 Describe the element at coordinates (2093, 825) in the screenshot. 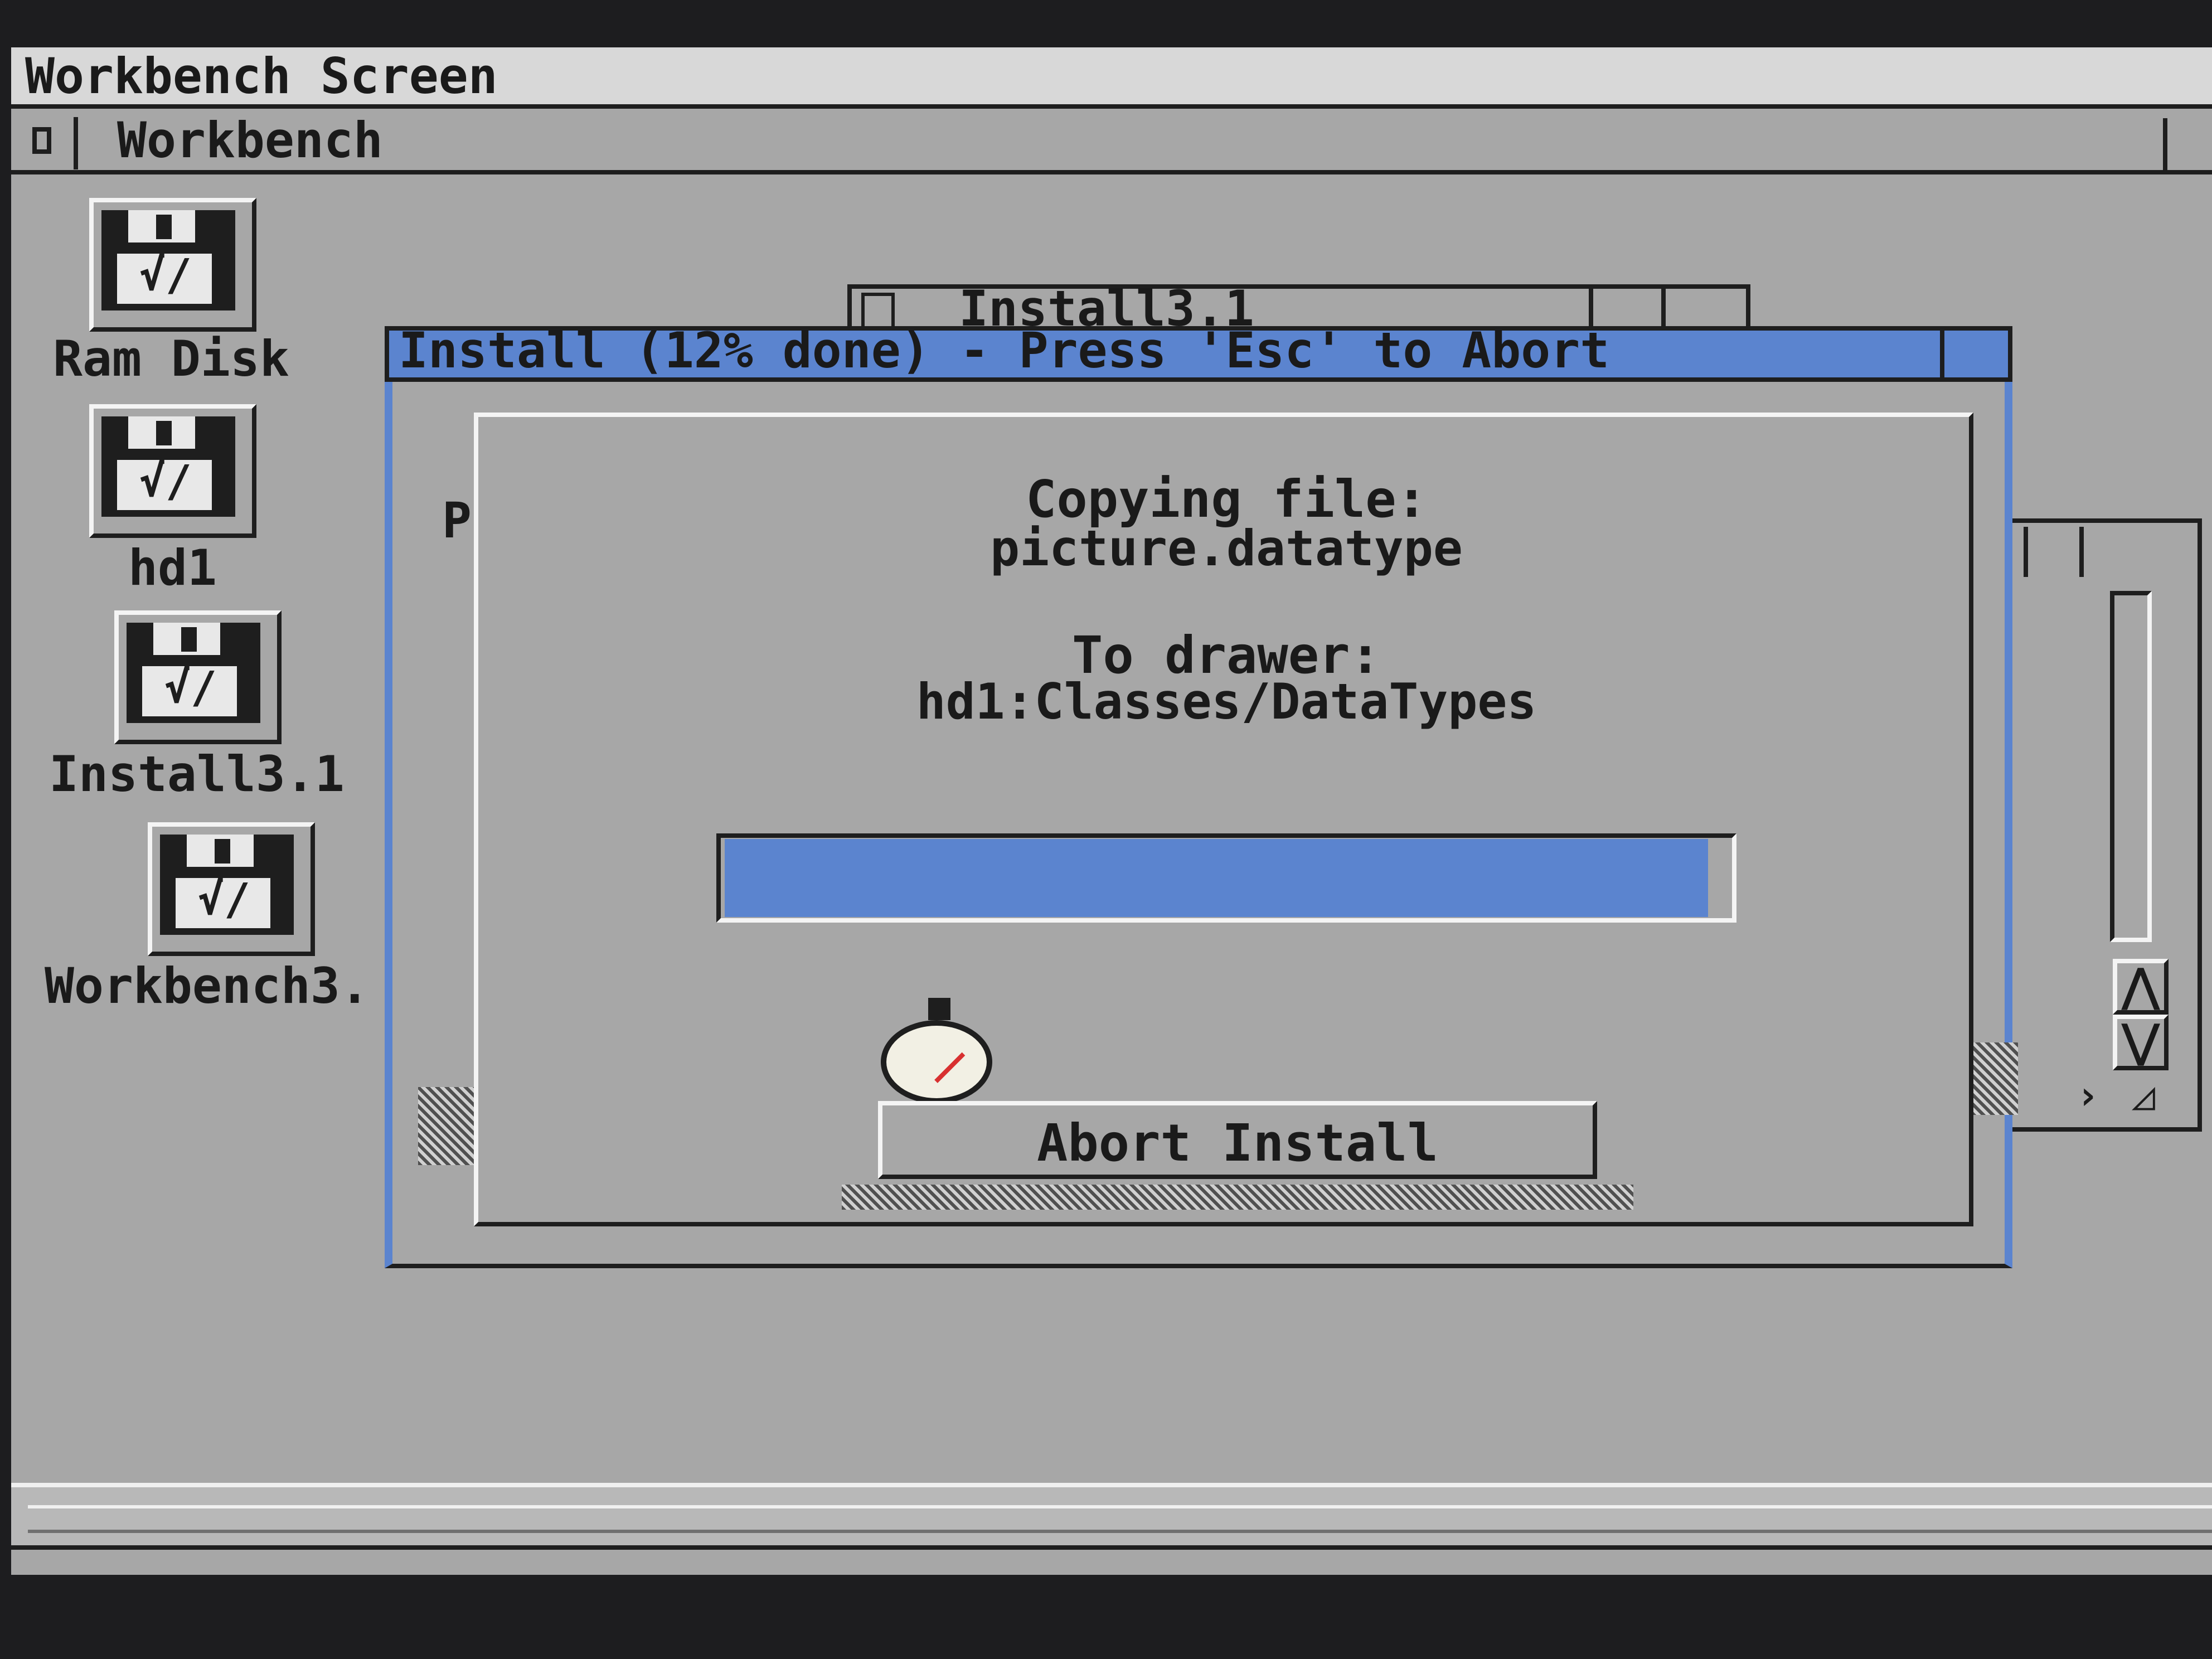

I see `background-window-frame` at that location.